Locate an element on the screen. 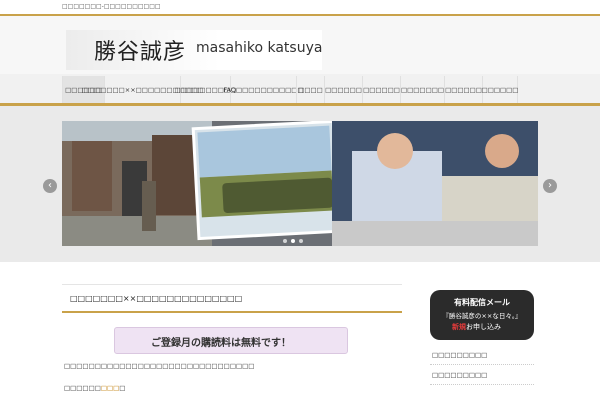  slider-prev-button: ‹ is located at coordinates (50, 186).